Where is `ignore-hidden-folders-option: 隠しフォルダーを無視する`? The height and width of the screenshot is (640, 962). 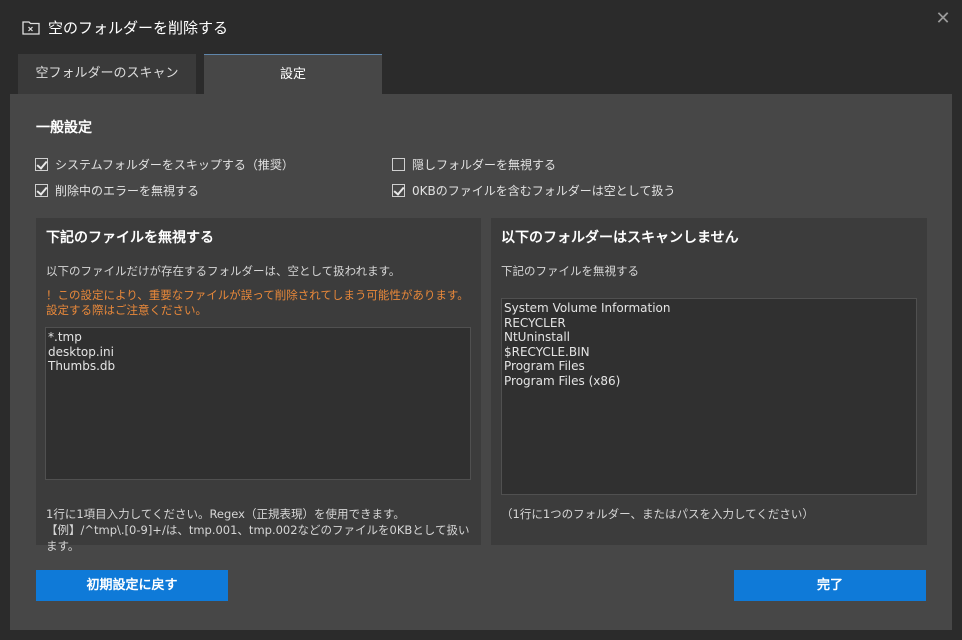 ignore-hidden-folders-option: 隠しフォルダーを無視する is located at coordinates (474, 164).